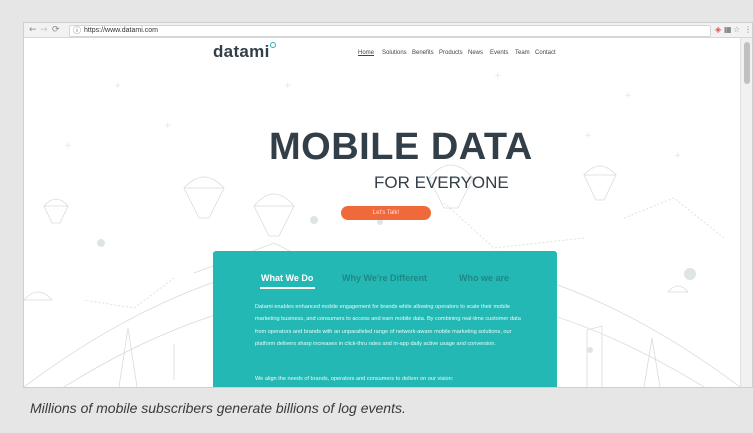 The image size is (753, 433). Describe the element at coordinates (475, 53) in the screenshot. I see `nav-news: News` at that location.